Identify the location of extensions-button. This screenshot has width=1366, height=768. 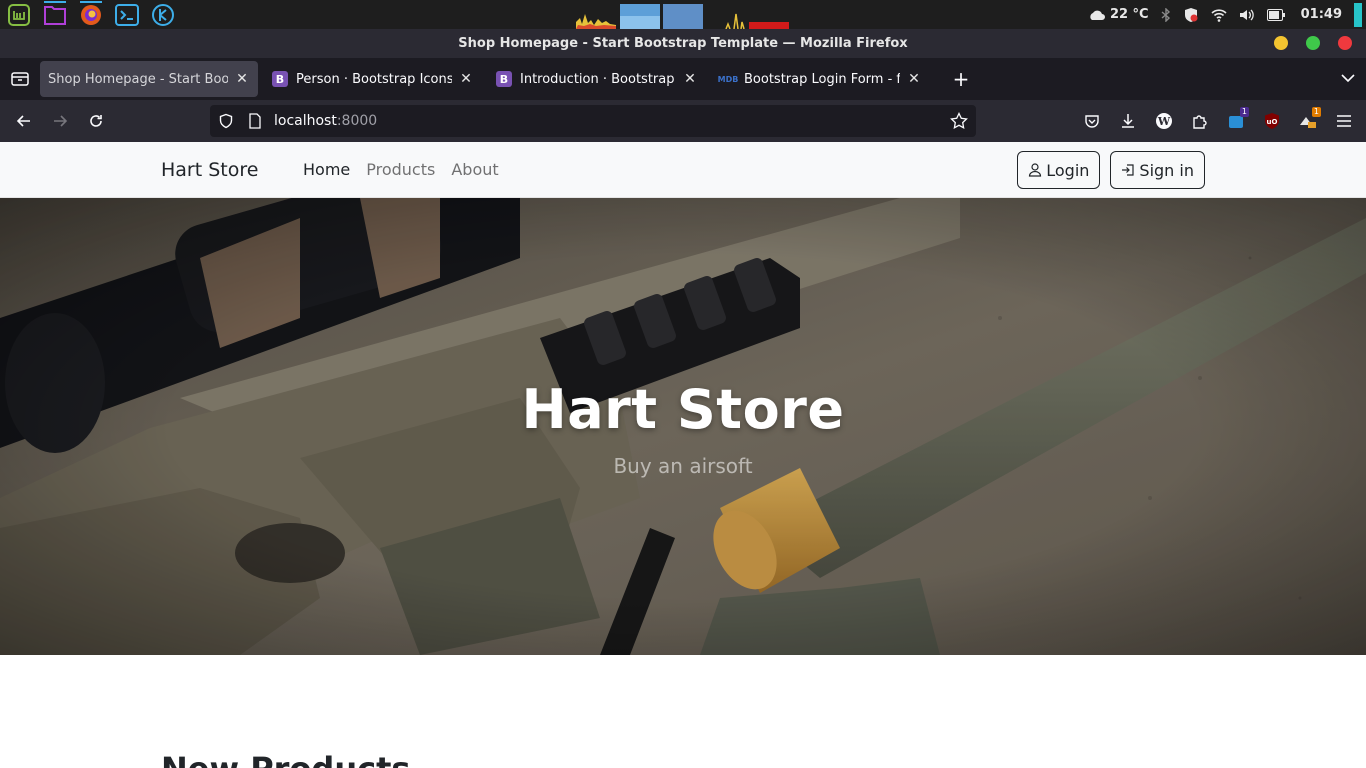
(1200, 121).